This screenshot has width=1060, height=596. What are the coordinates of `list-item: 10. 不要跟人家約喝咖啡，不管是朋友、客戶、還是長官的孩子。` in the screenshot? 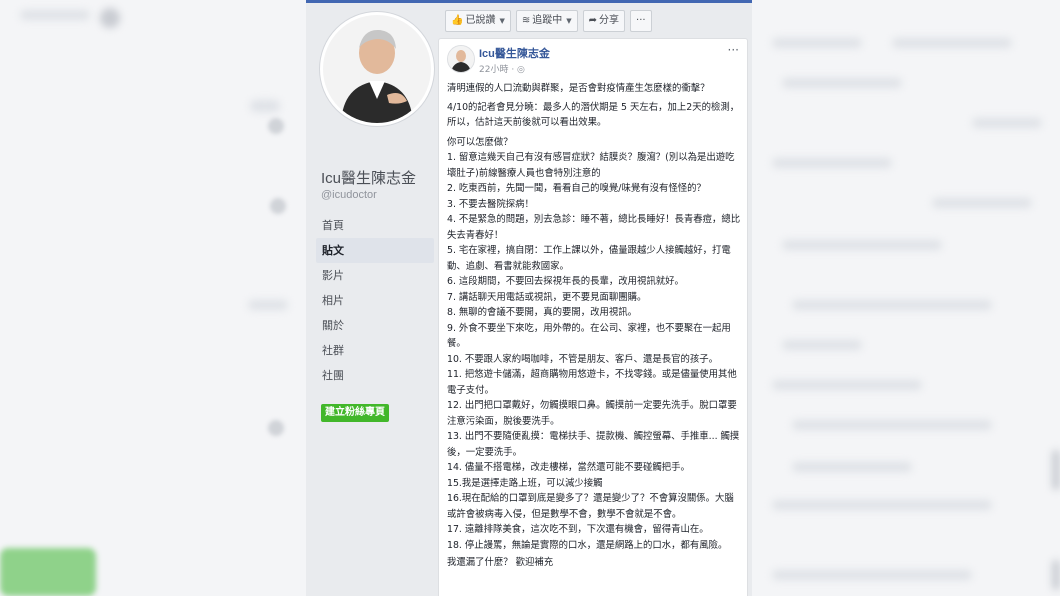 It's located at (583, 359).